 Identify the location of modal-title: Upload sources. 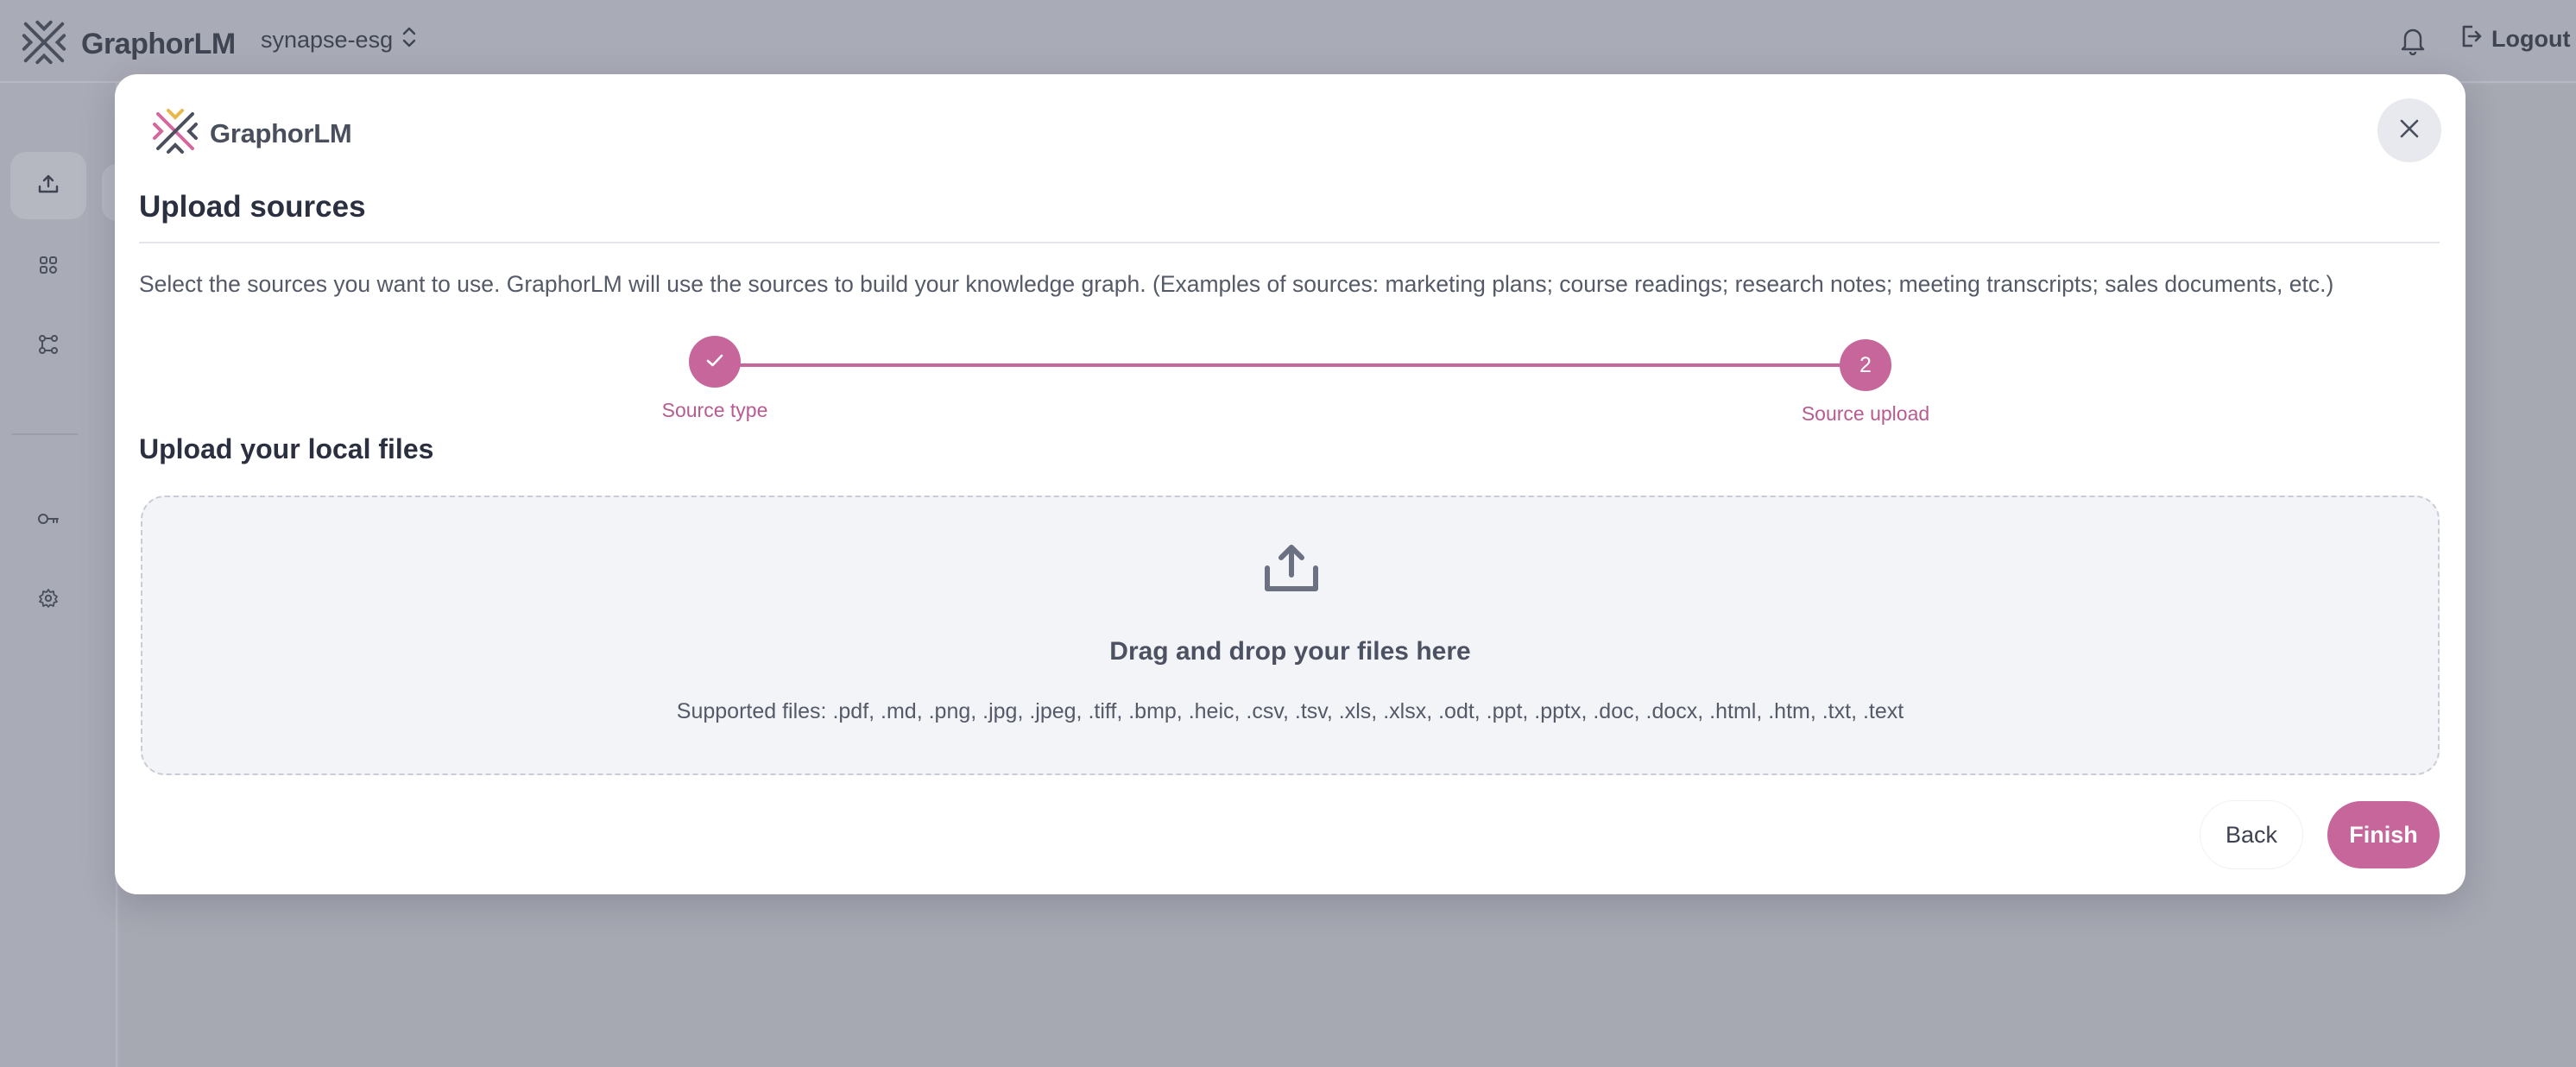
(252, 207).